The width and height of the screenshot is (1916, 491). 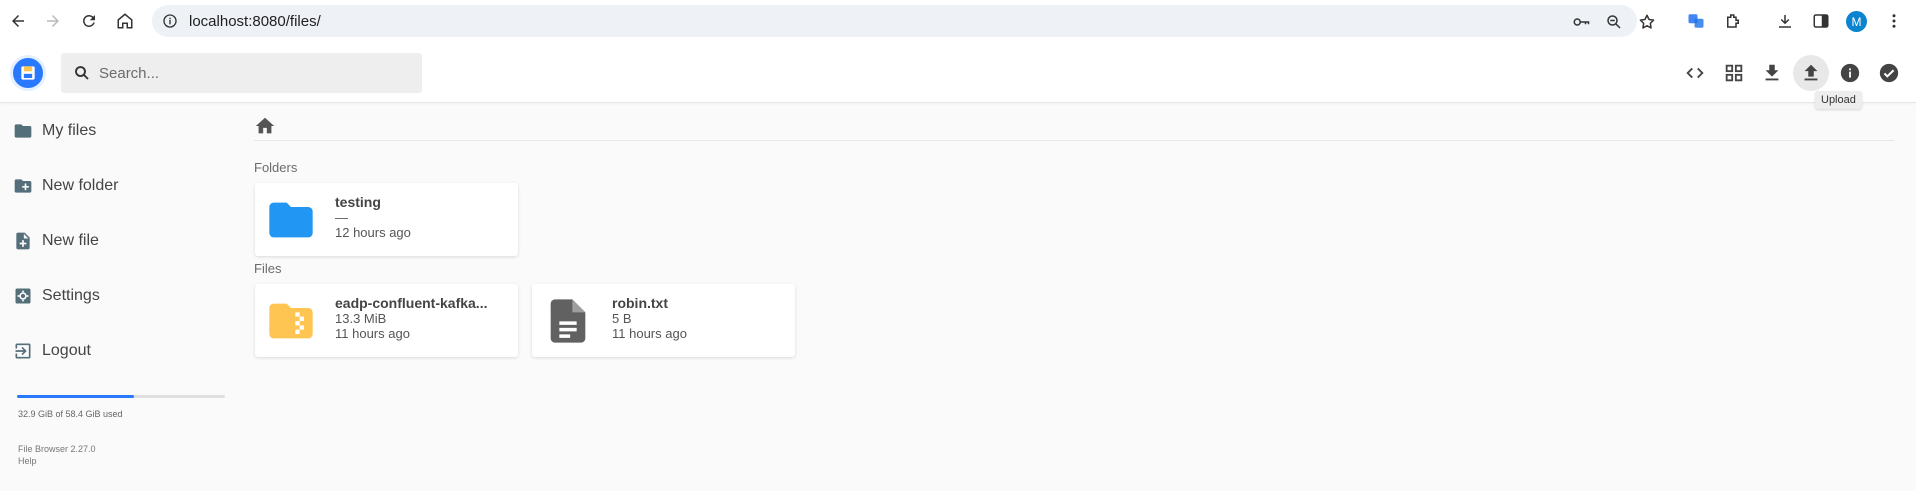 What do you see at coordinates (373, 232) in the screenshot?
I see `item-modified: 12 hours ago` at bounding box center [373, 232].